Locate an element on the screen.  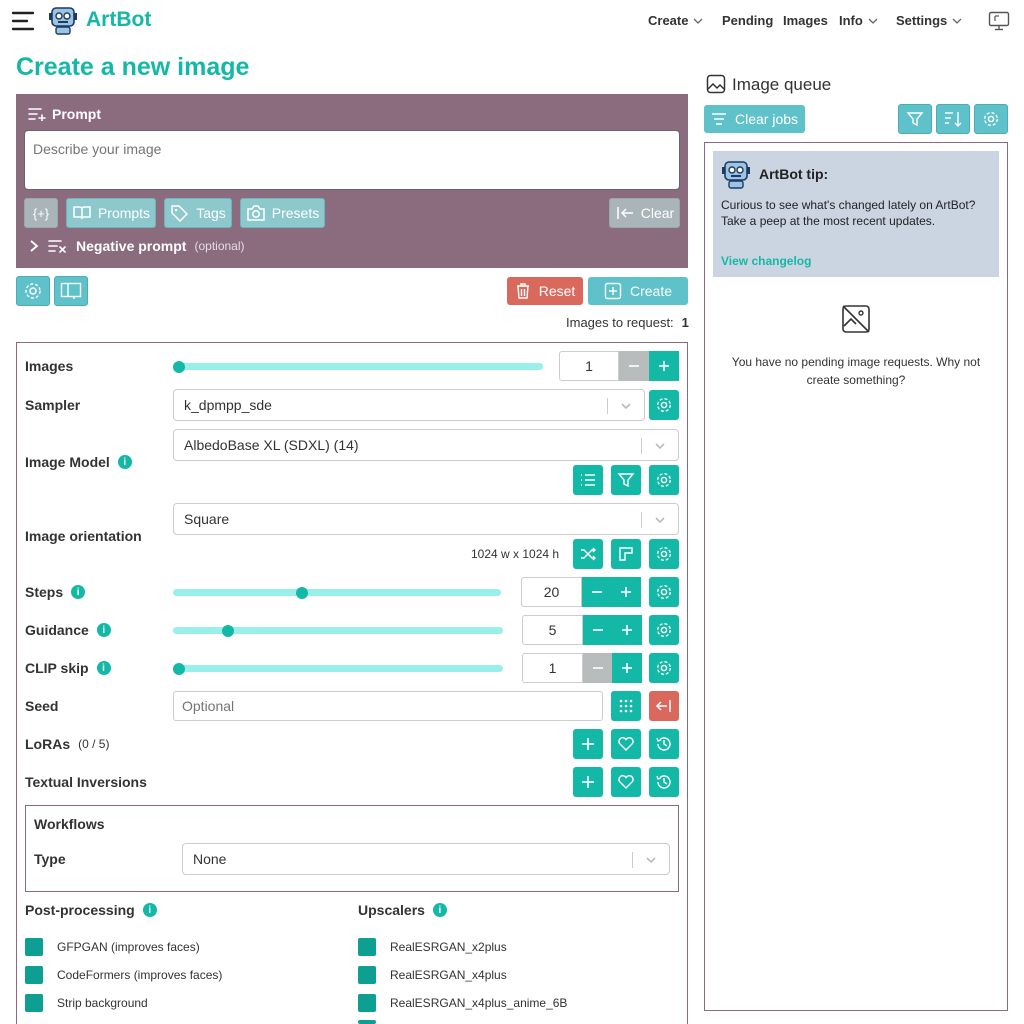
images-count-input: 1 is located at coordinates (589, 366).